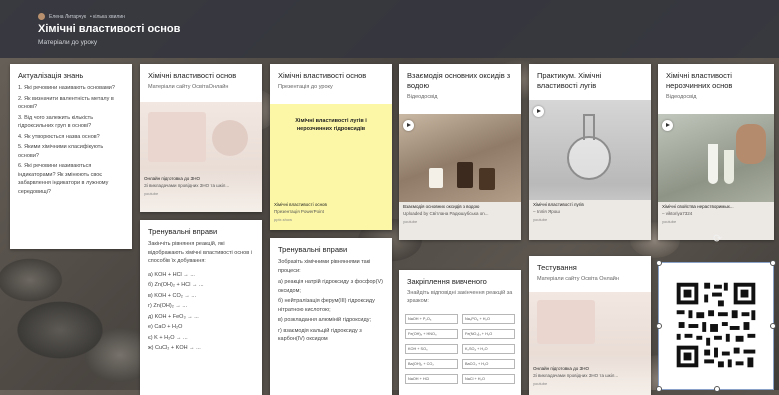 This screenshot has height=395, width=779. What do you see at coordinates (578, 279) in the screenshot?
I see `card-description: Матеріали сайту Освіта Онлайн` at bounding box center [578, 279].